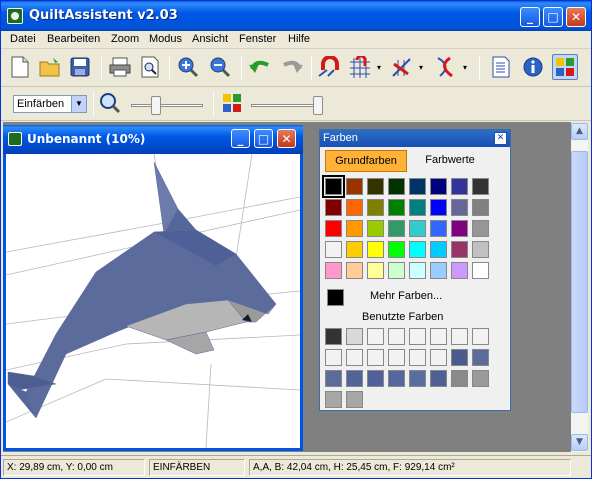 The width and height of the screenshot is (592, 479). What do you see at coordinates (366, 161) in the screenshot?
I see `tab-grundfarben: Grundfarben` at bounding box center [366, 161].